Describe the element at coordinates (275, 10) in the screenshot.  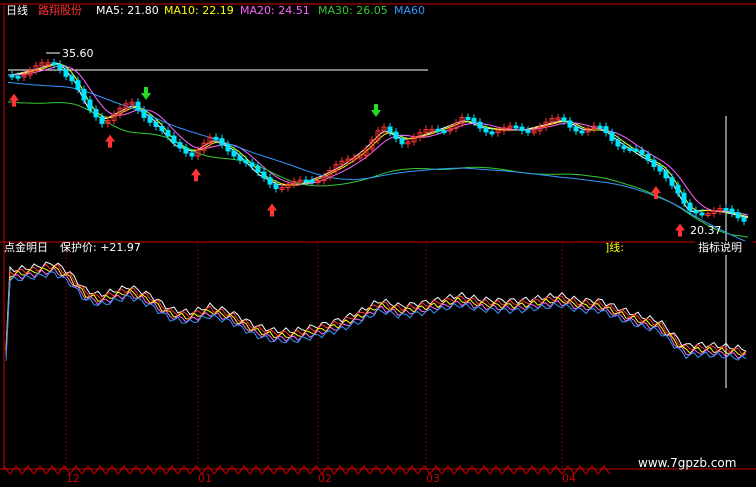
I see `ma20-label: MA20: 24.51` at that location.